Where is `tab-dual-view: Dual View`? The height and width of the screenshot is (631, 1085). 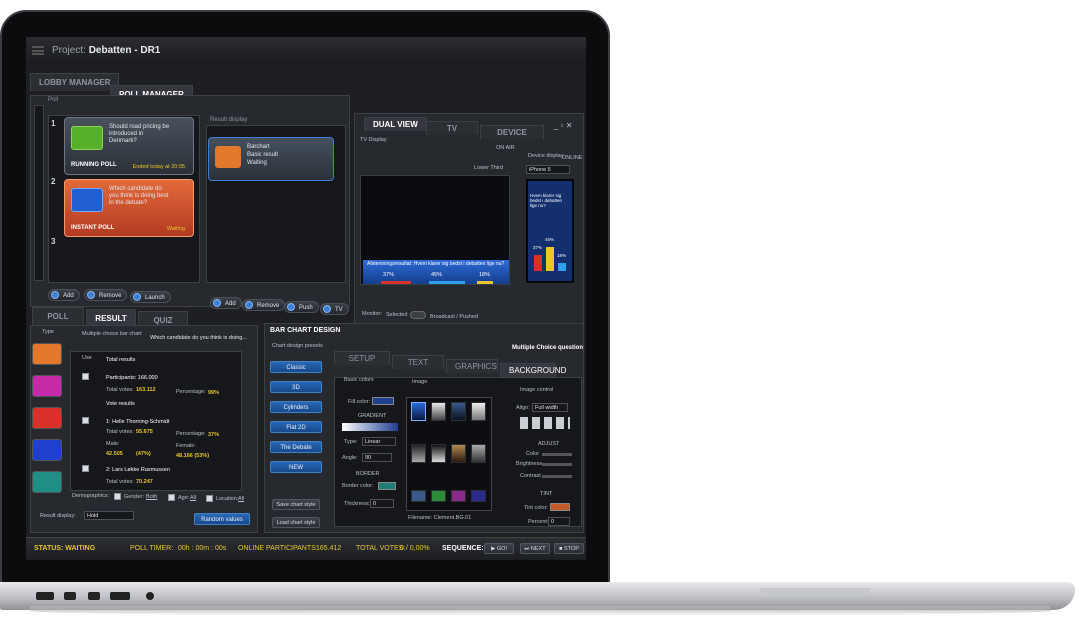 tab-dual-view: Dual View is located at coordinates (395, 124).